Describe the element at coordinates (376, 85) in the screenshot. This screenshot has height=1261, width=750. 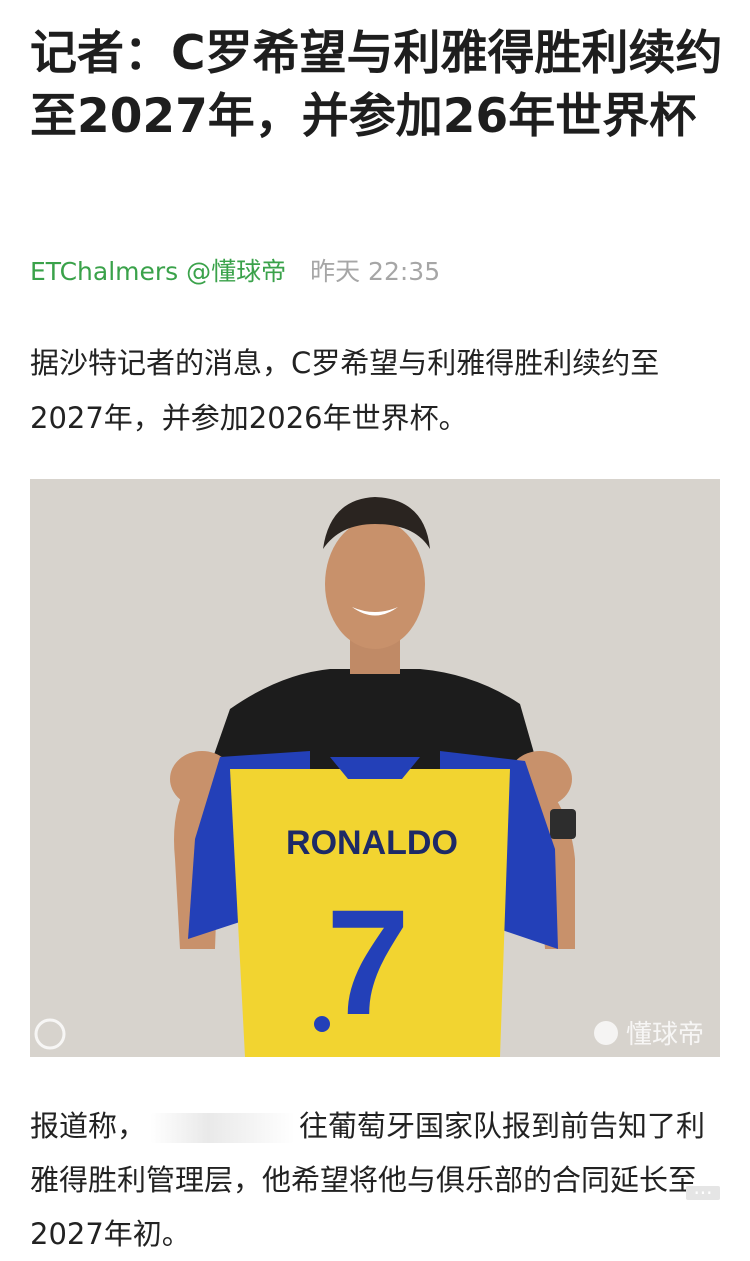
I see `article-title: 记者：C罗希望与利雅得胜利续约至2027年，并参加26年世界杯` at that location.